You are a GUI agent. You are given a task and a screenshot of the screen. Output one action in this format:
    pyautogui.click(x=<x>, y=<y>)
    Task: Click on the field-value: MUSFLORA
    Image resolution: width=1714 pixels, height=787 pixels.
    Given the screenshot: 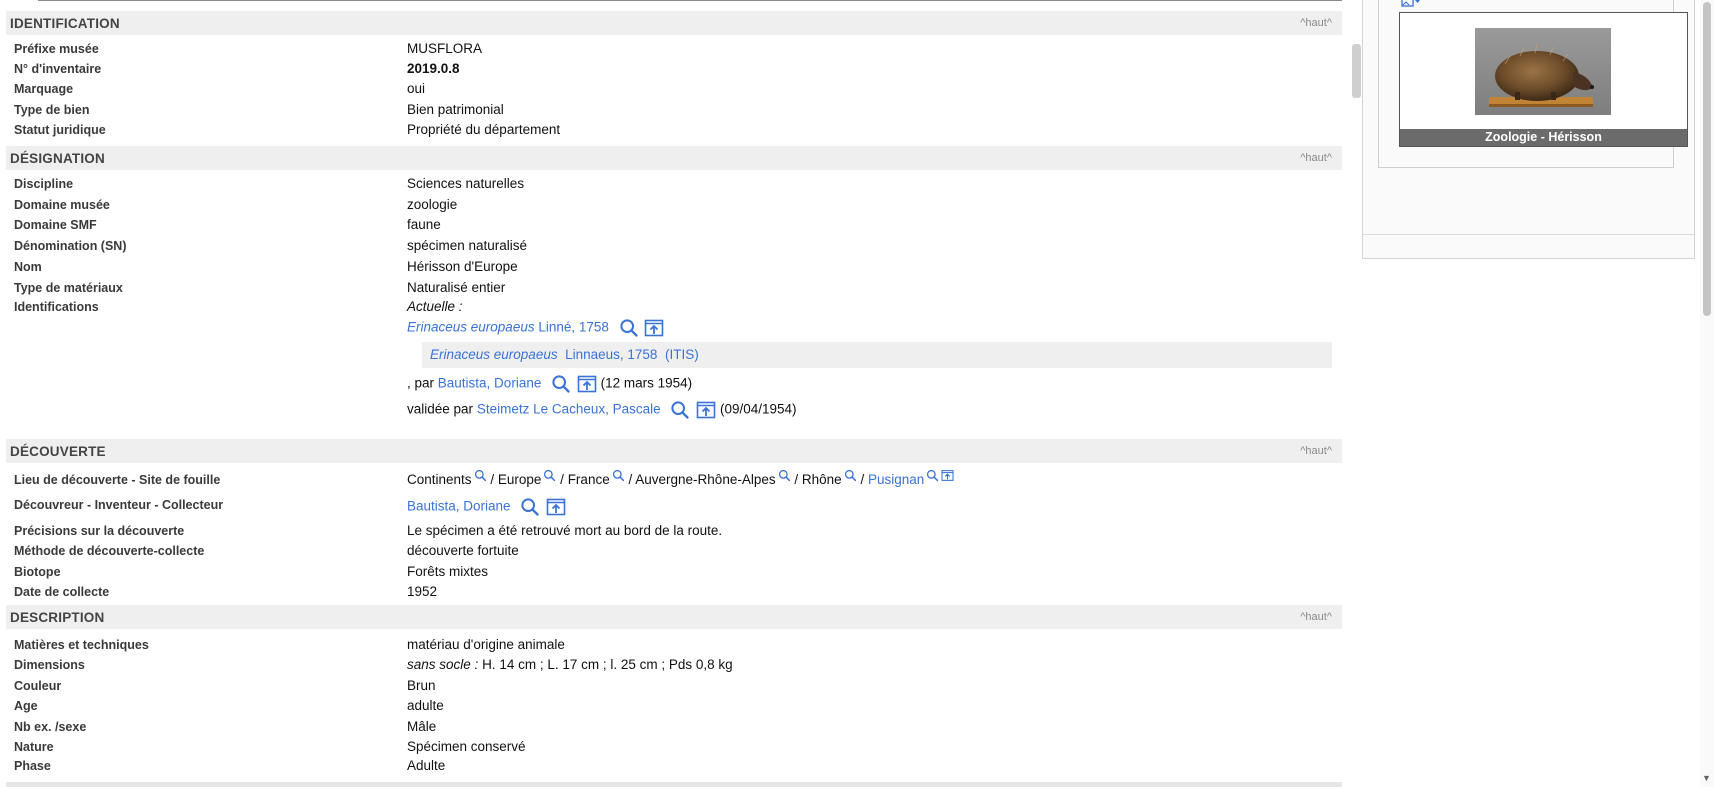 What is the action you would take?
    pyautogui.click(x=445, y=48)
    